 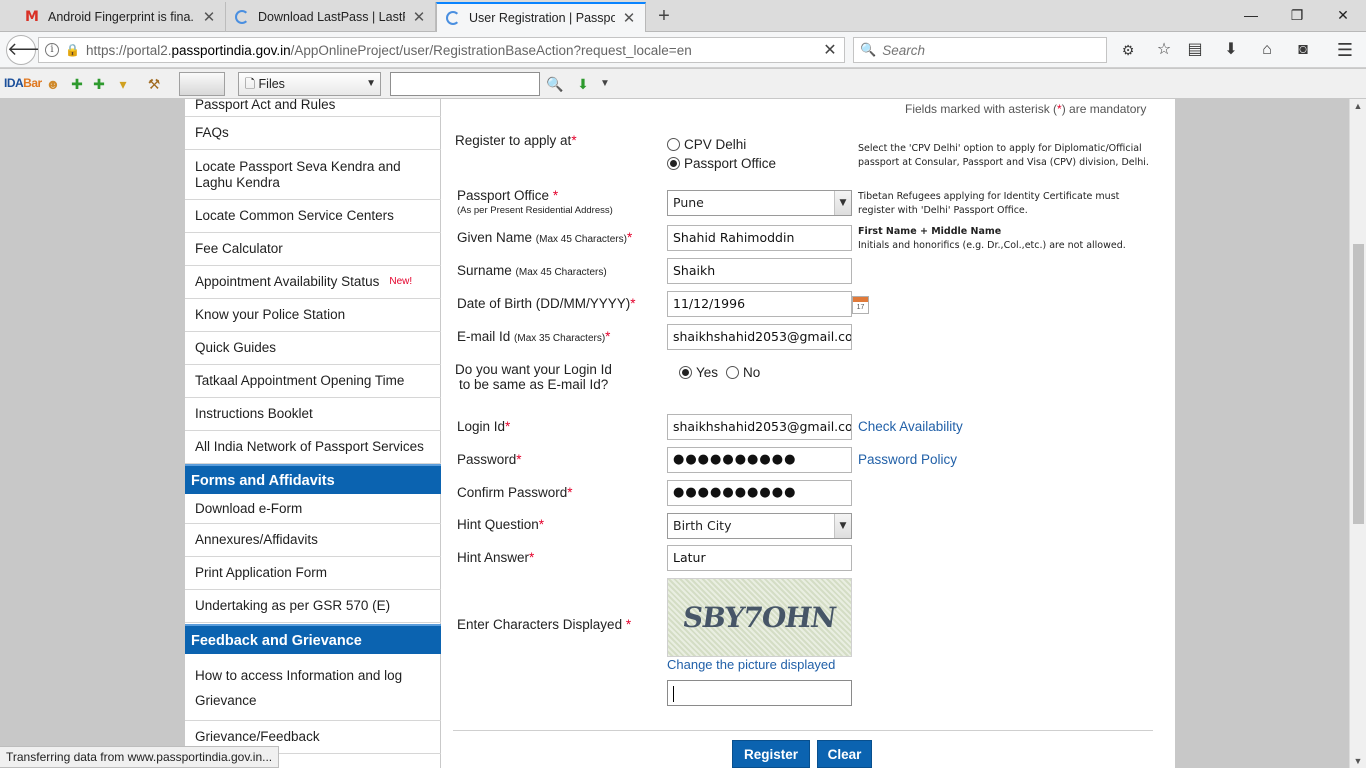 I want to click on sidebar-item-fee-calculator: Fee Calculator, so click(x=313, y=249).